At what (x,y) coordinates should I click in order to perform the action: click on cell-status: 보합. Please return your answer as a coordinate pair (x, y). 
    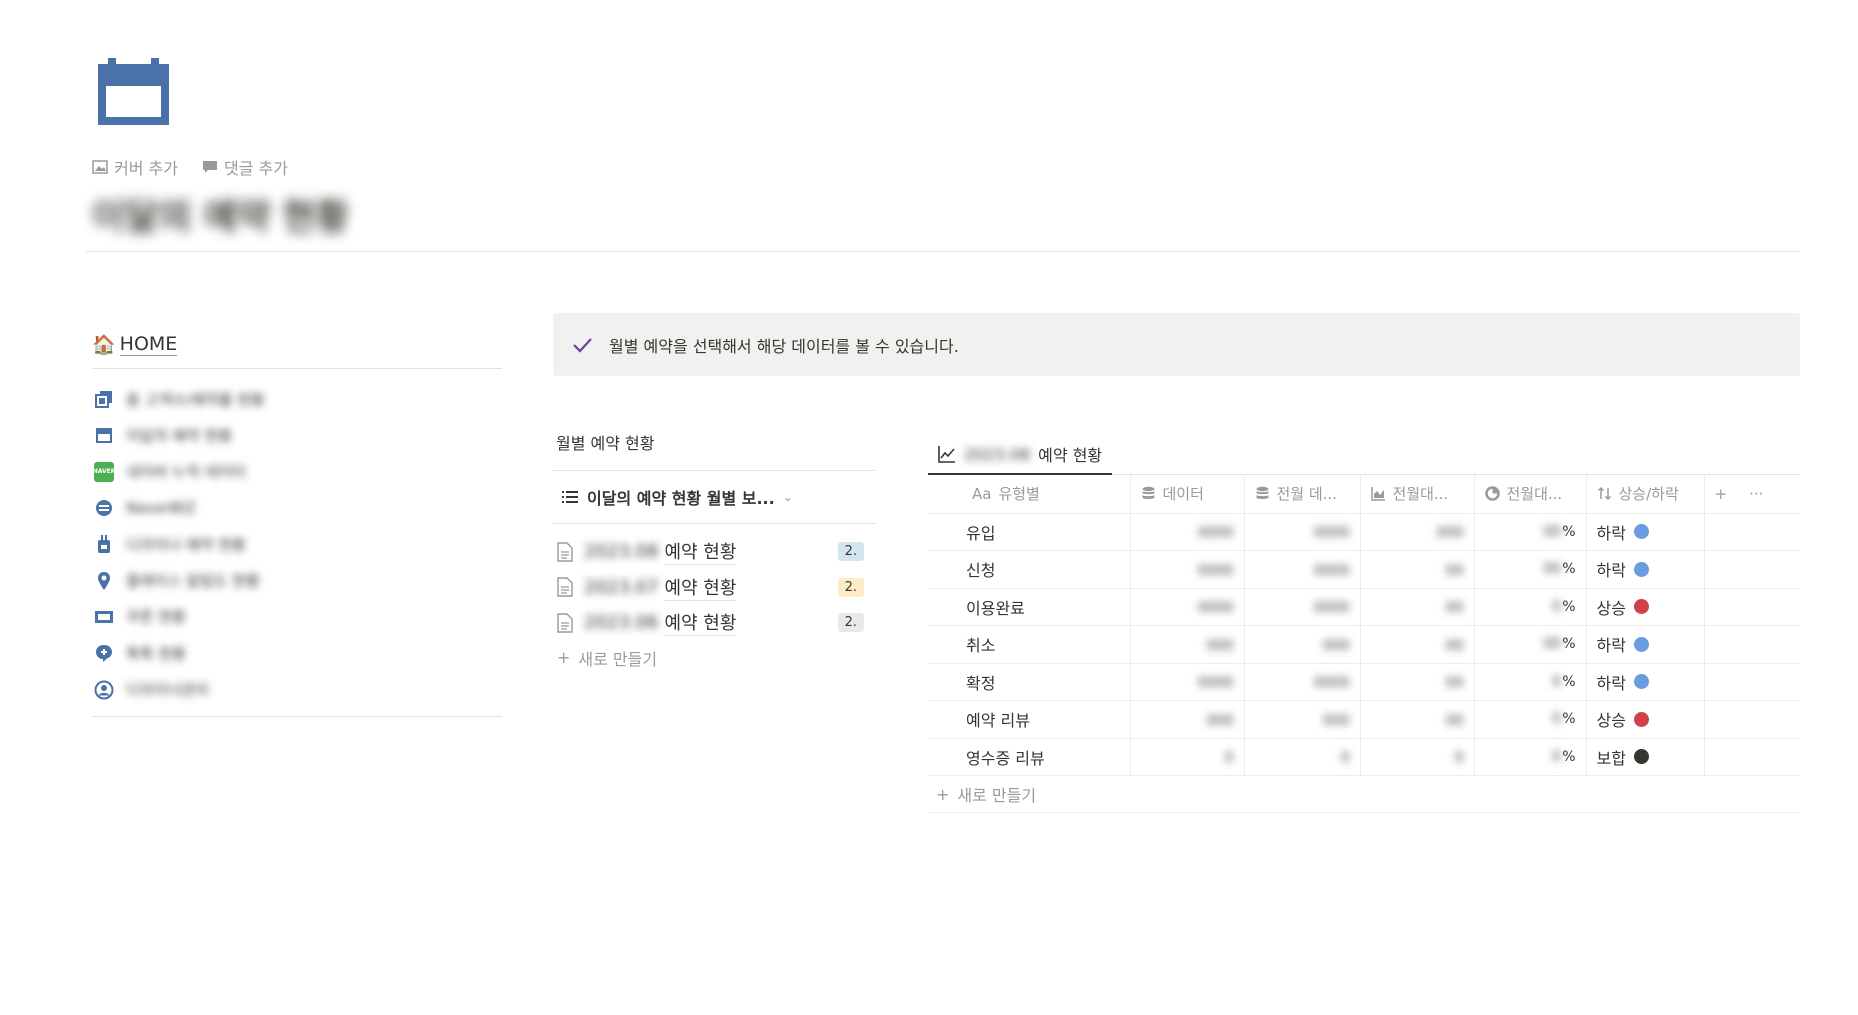
    Looking at the image, I should click on (1644, 757).